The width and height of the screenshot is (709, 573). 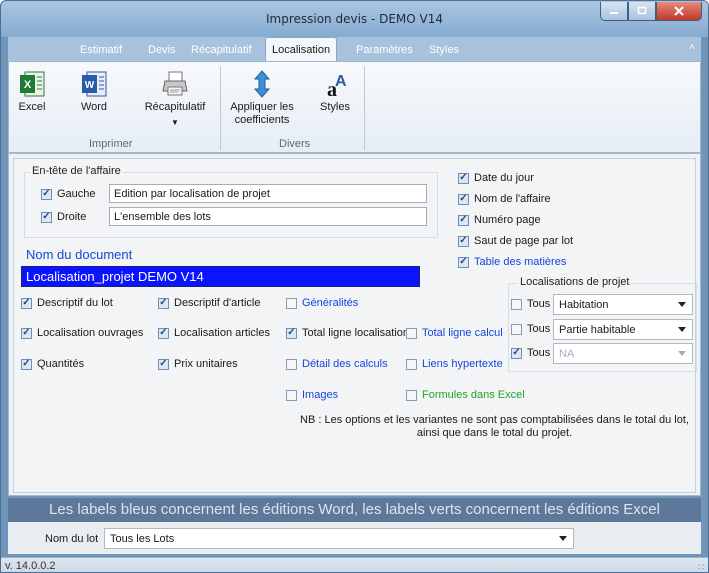 What do you see at coordinates (175, 99) in the screenshot?
I see `recapitulatif-button: Récapitulatif ▼` at bounding box center [175, 99].